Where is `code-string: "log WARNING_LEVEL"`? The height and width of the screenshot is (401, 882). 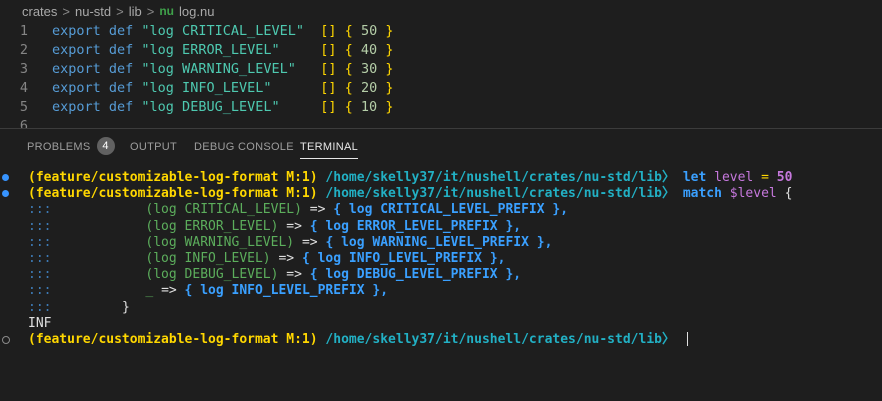
code-string: "log WARNING_LEVEL" is located at coordinates (218, 69).